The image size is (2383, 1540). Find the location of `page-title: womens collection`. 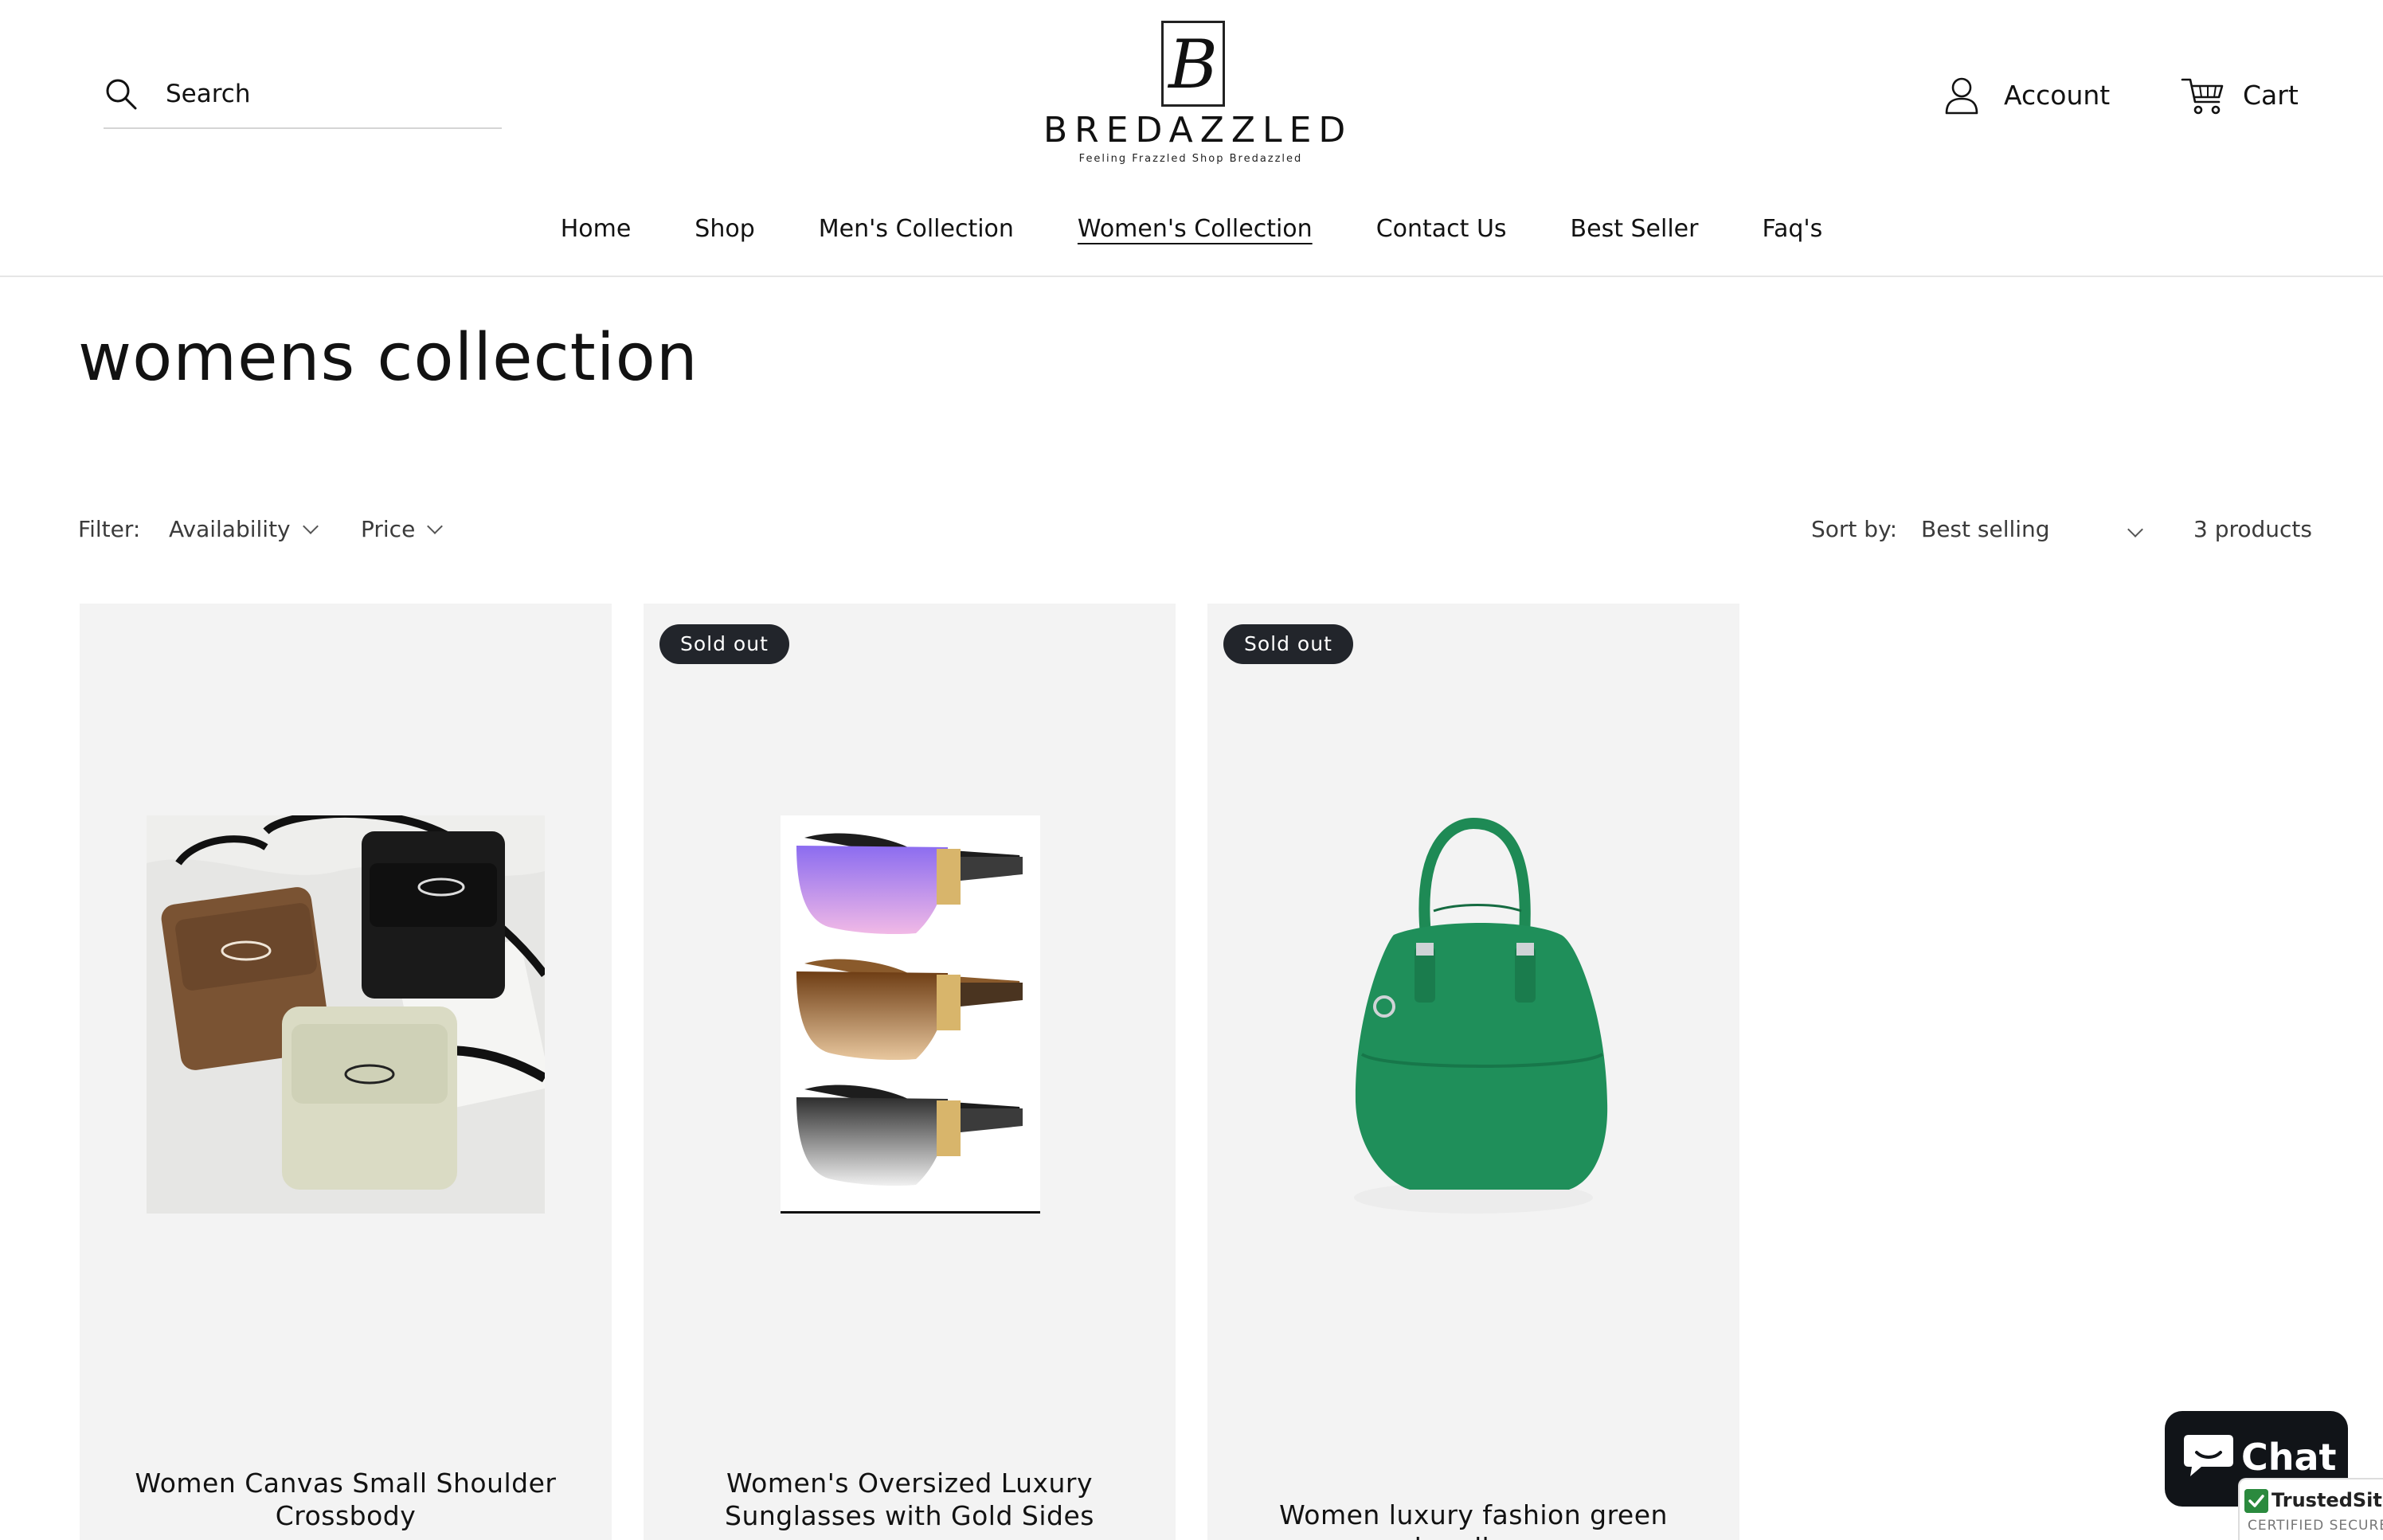

page-title: womens collection is located at coordinates (388, 358).